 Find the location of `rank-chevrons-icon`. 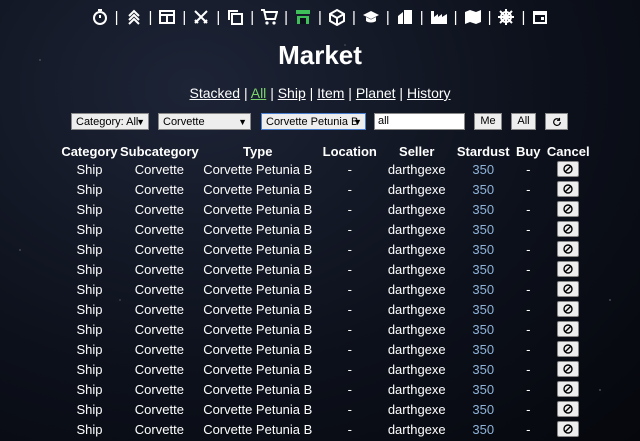

rank-chevrons-icon is located at coordinates (134, 17).